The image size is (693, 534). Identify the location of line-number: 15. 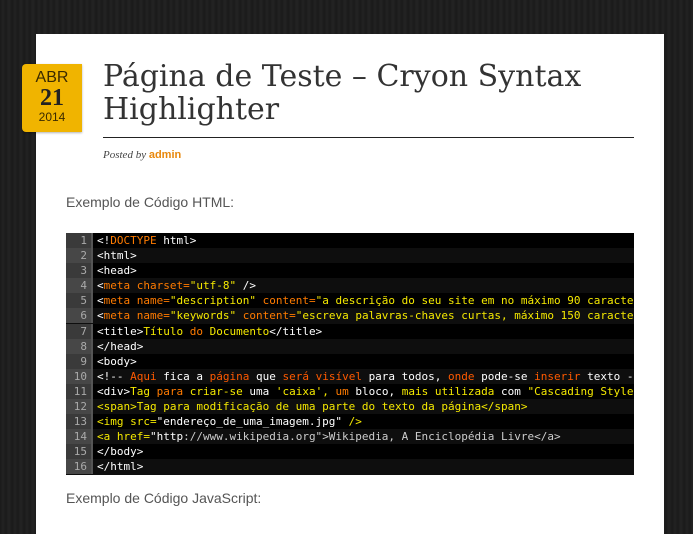
(79, 452).